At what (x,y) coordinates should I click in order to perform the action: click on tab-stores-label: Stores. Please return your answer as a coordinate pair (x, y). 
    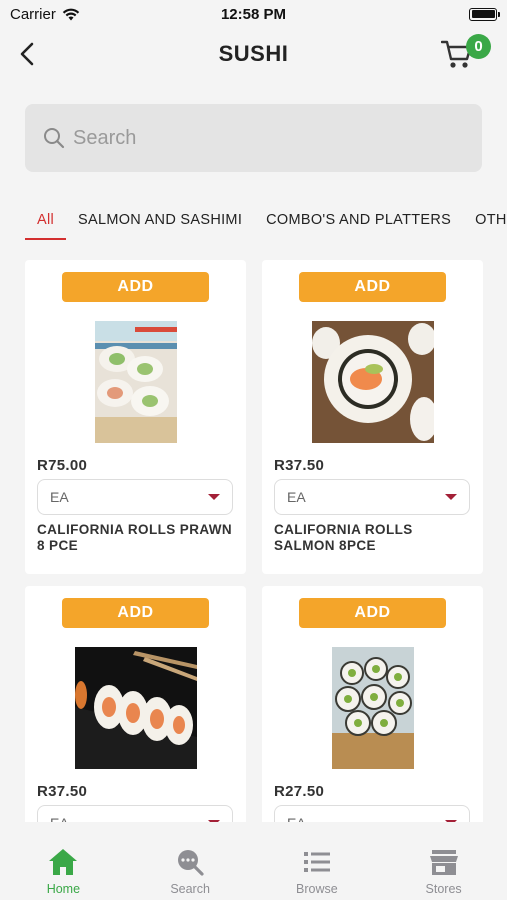
    Looking at the image, I should click on (443, 889).